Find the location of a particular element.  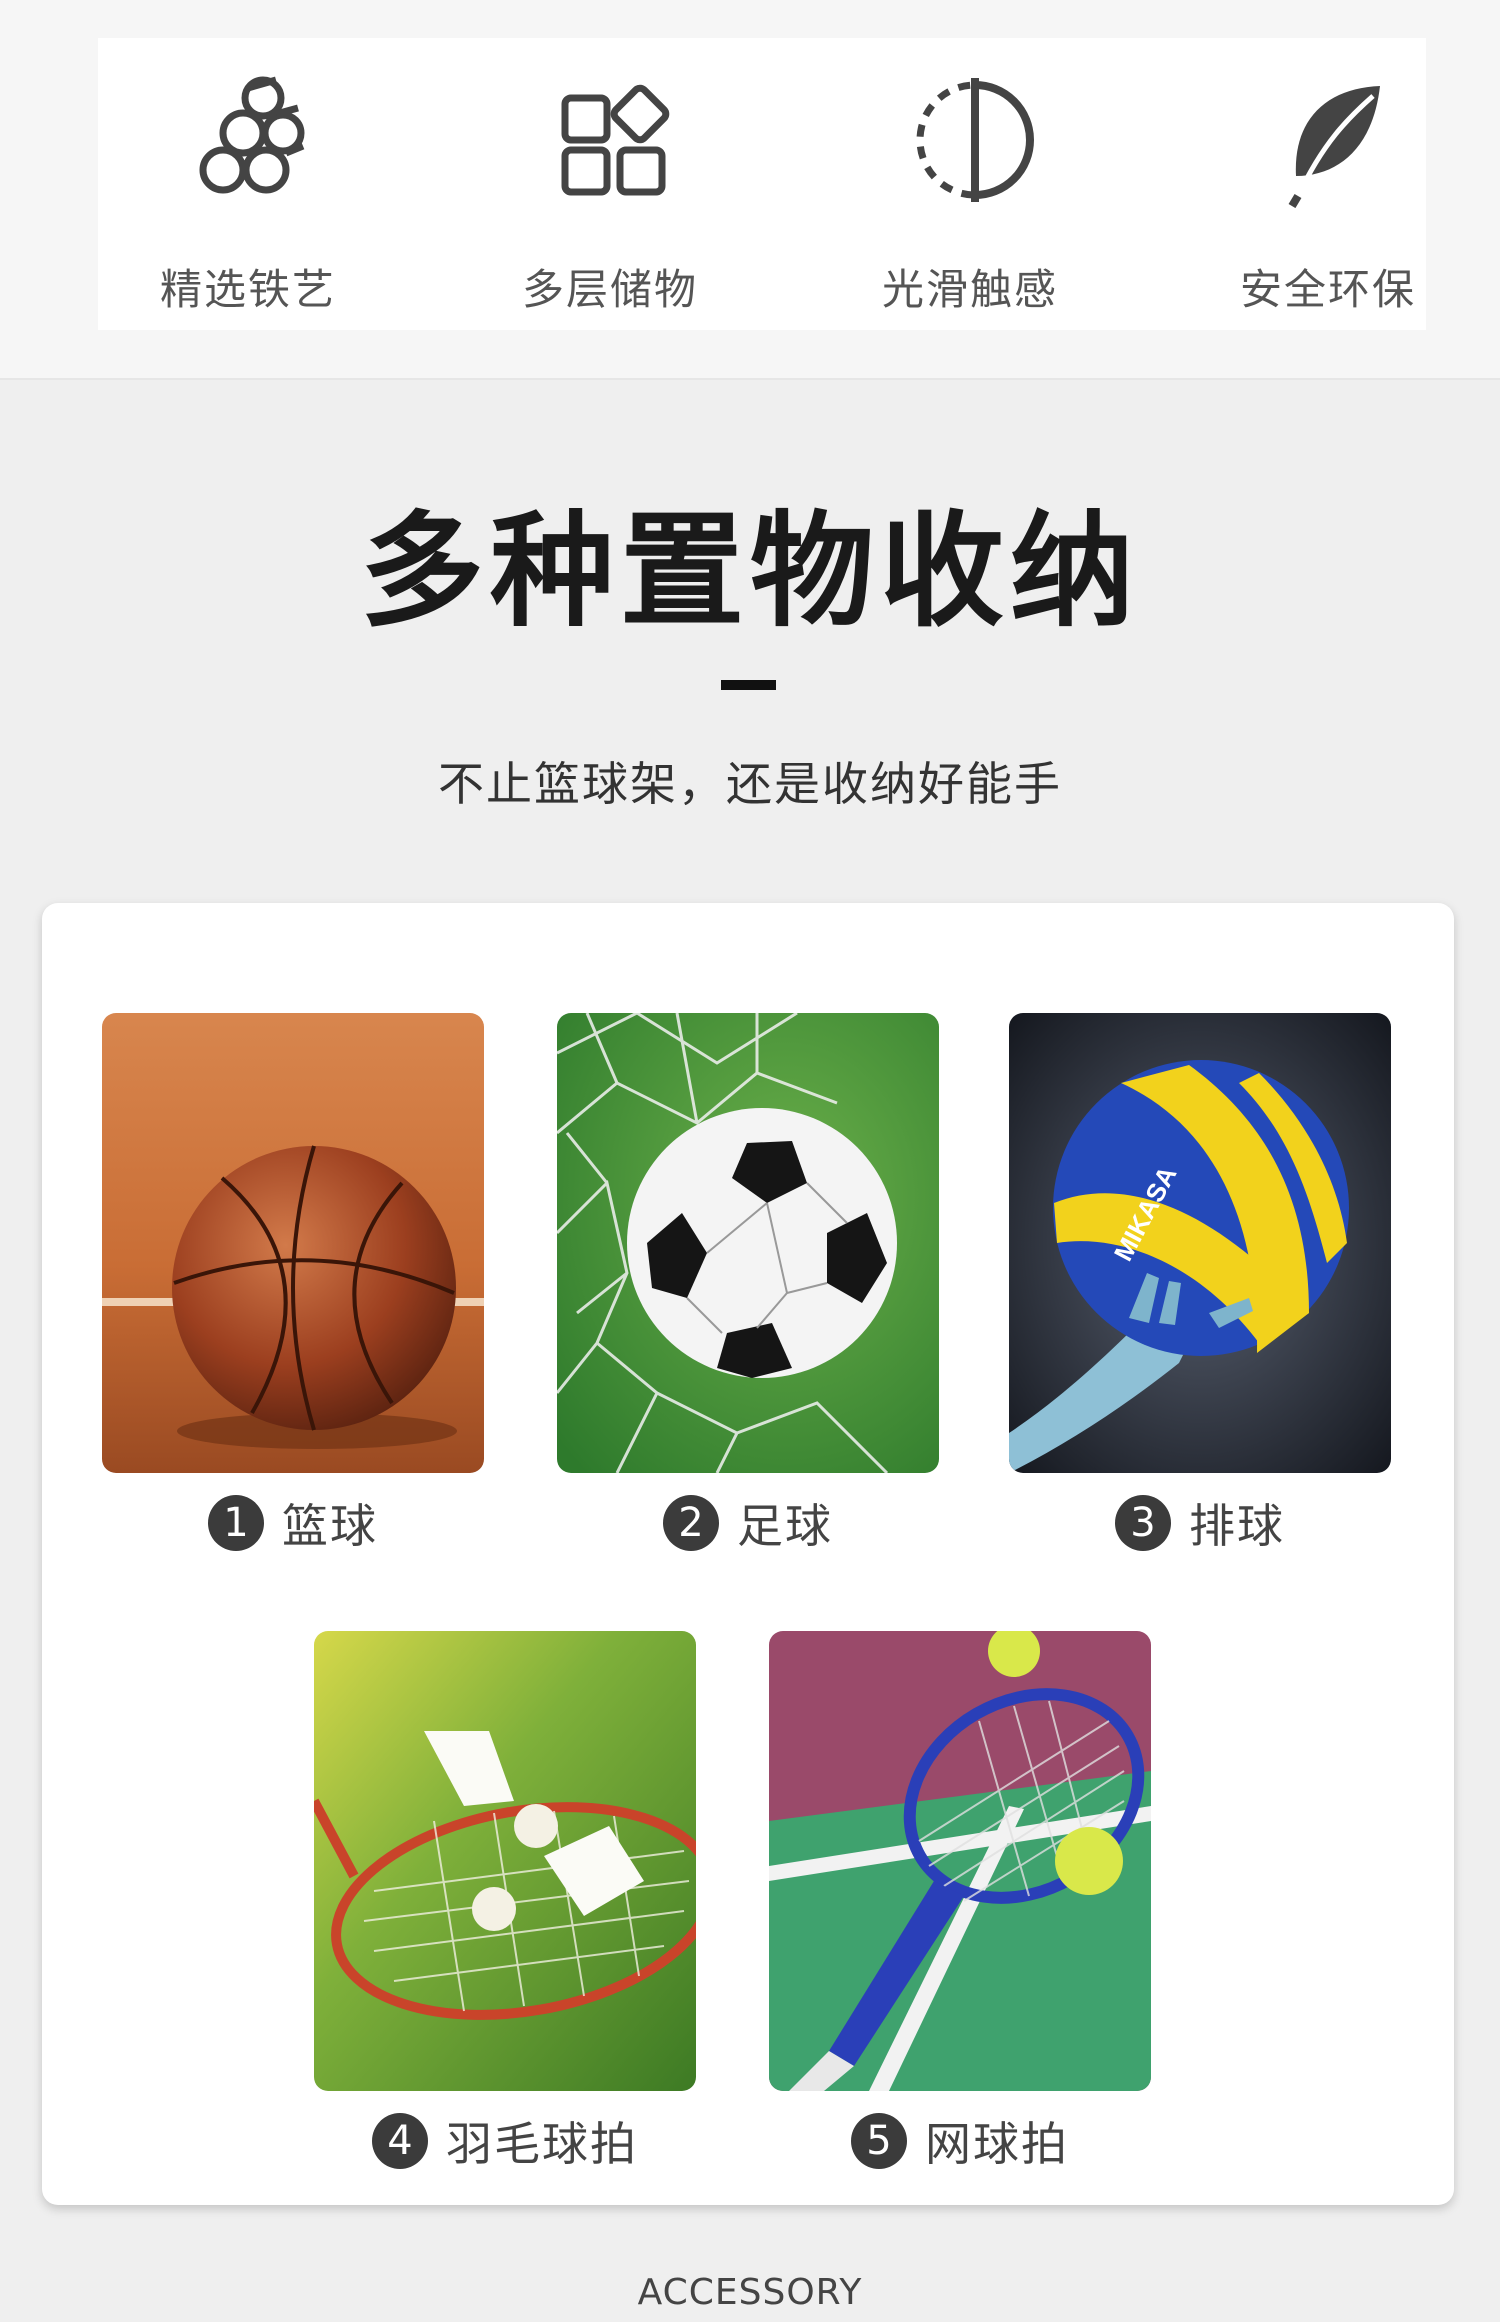

feature-label: 精选铁艺 is located at coordinates (247, 289).